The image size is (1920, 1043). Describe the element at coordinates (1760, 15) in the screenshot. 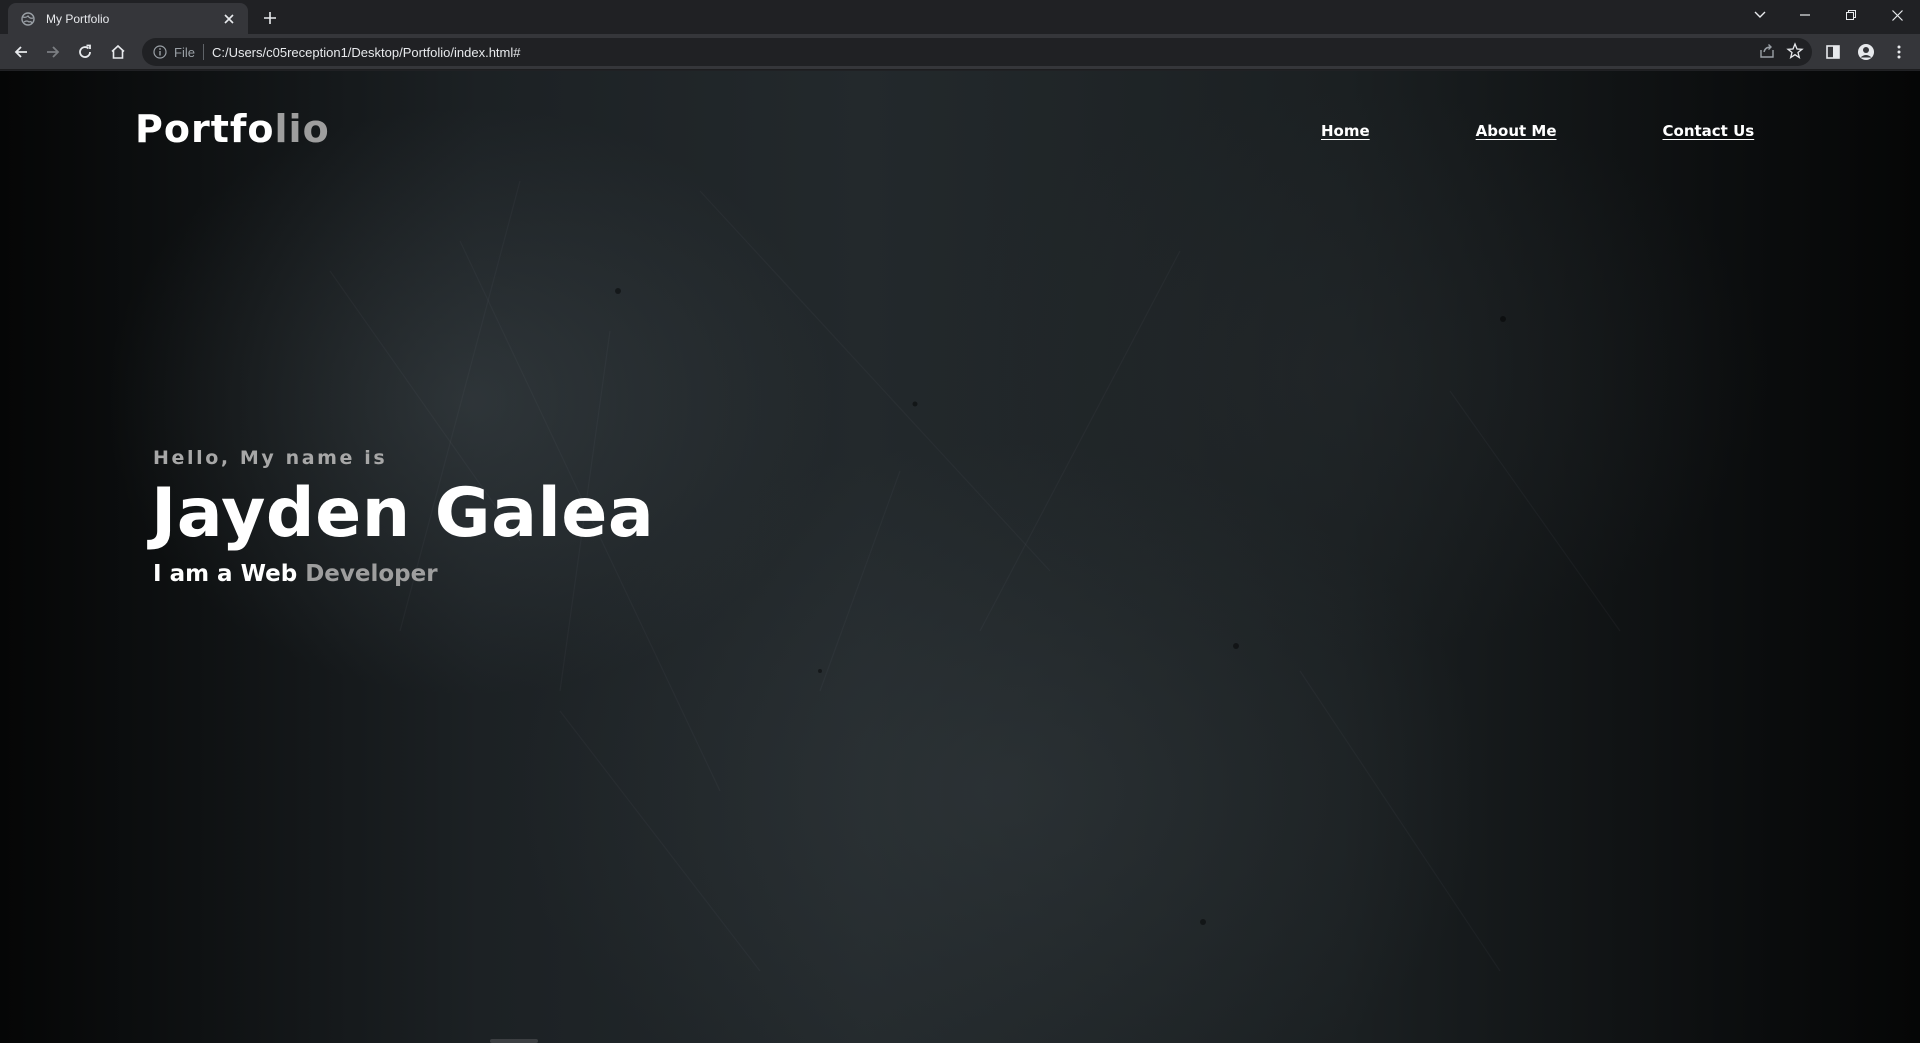

I see `tab-search-icon` at that location.